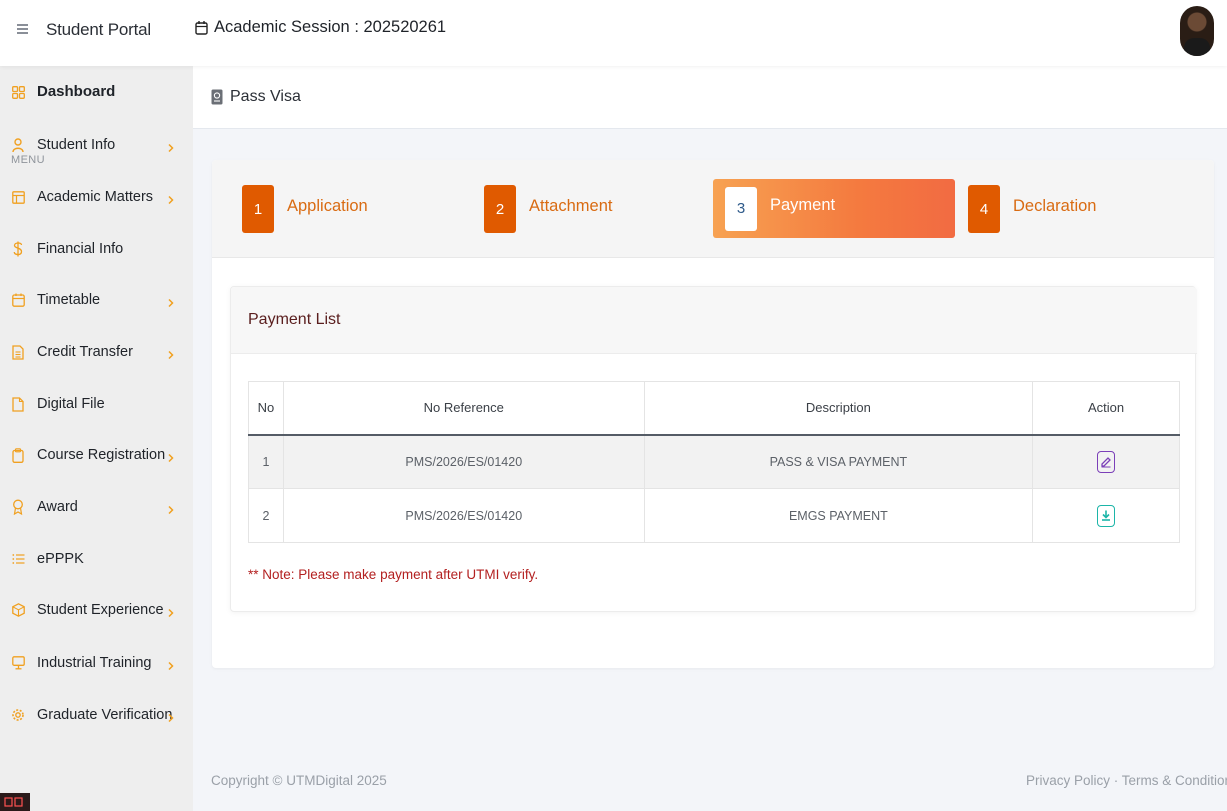  Describe the element at coordinates (18, 92) in the screenshot. I see `grid-icon` at that location.